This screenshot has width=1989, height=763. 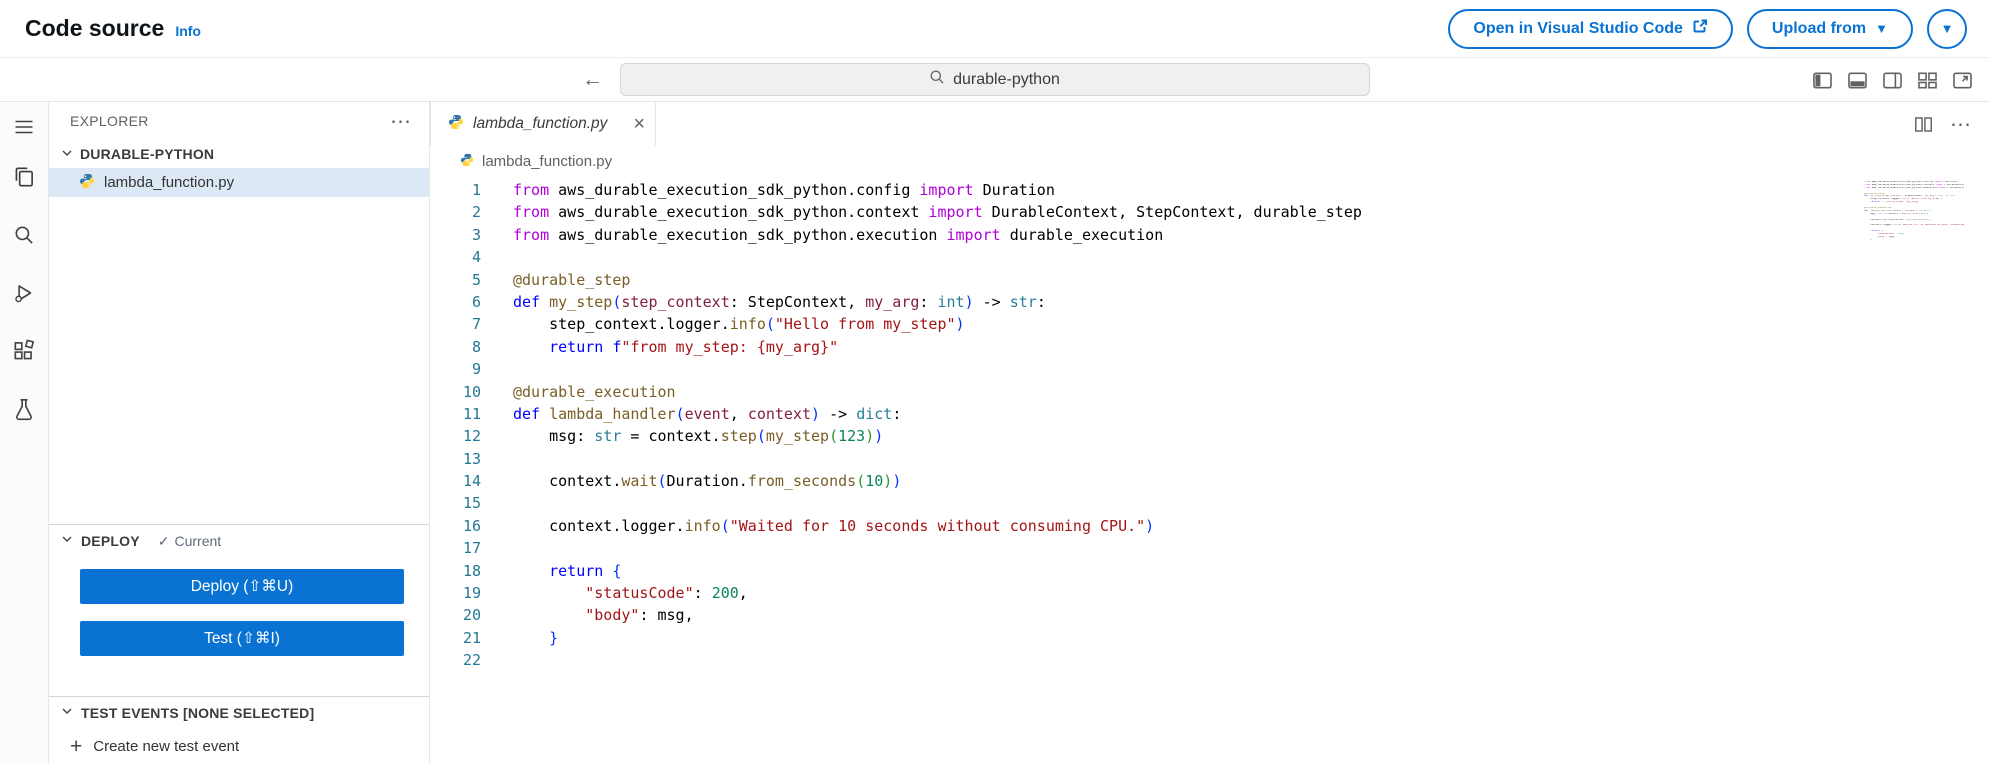 I want to click on line-number: 14, so click(x=471, y=481).